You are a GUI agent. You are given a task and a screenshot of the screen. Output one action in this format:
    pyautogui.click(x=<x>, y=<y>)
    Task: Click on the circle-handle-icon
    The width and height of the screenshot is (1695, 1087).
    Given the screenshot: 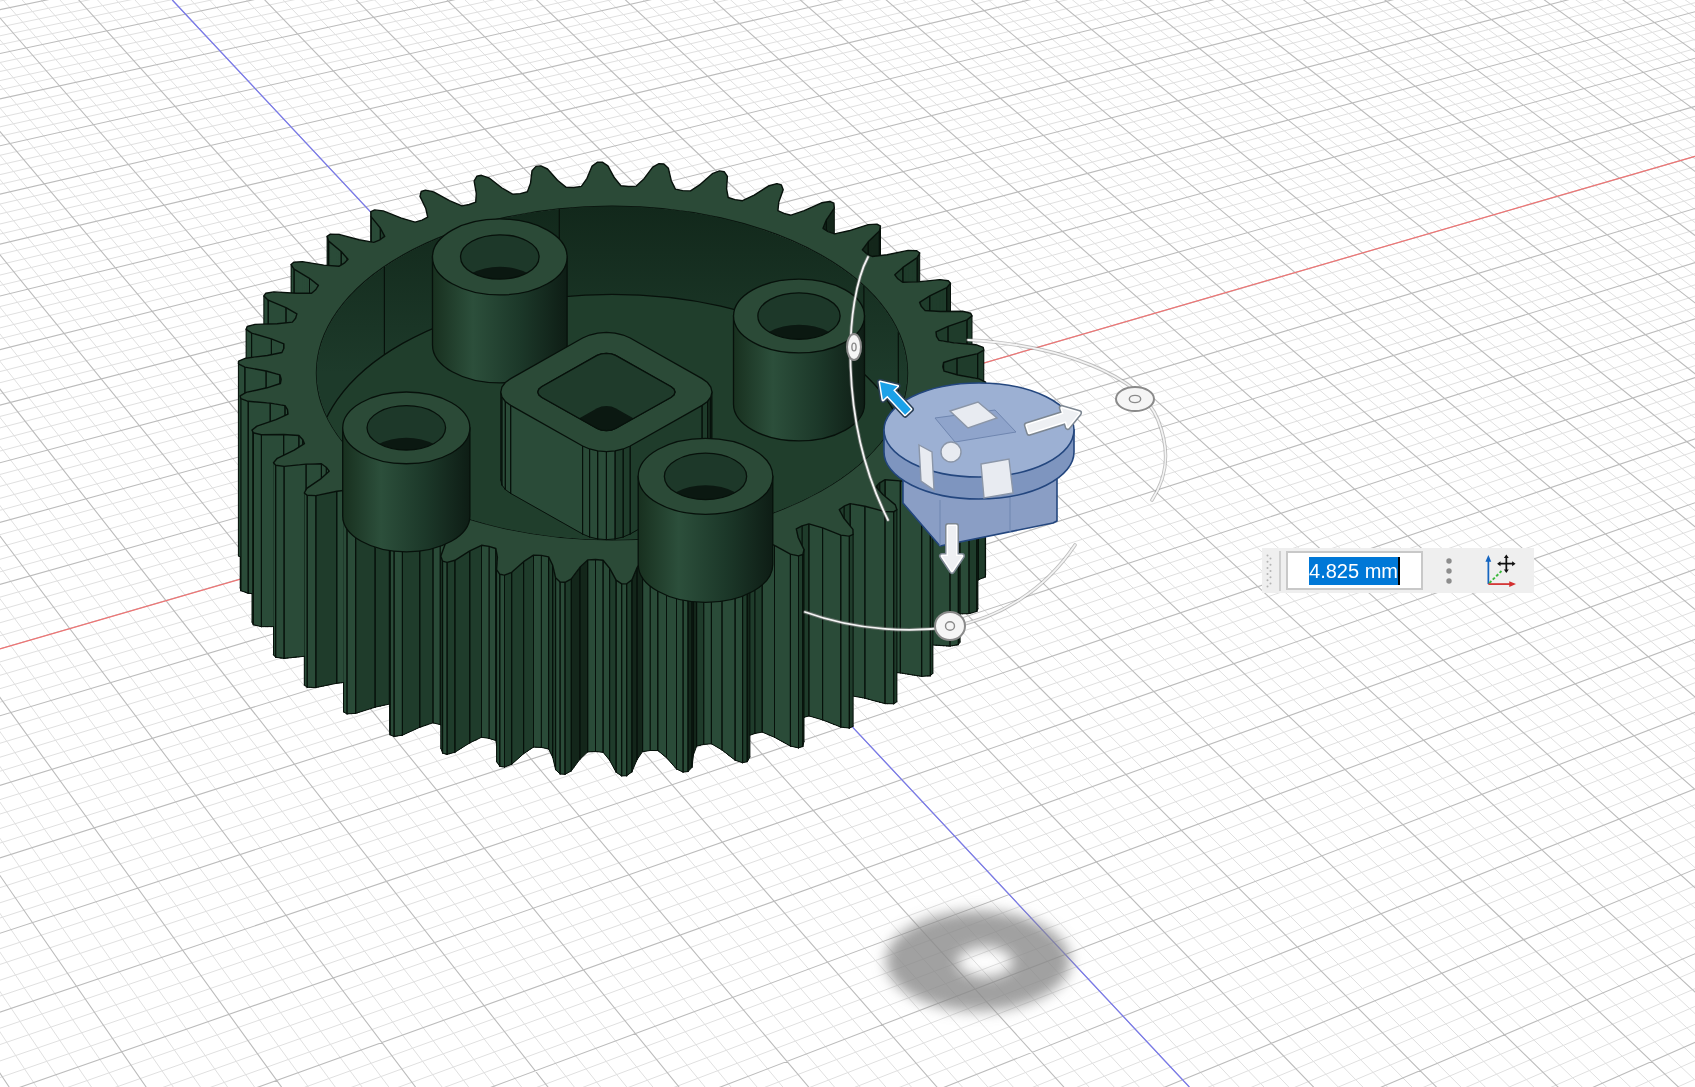 What is the action you would take?
    pyautogui.click(x=951, y=452)
    